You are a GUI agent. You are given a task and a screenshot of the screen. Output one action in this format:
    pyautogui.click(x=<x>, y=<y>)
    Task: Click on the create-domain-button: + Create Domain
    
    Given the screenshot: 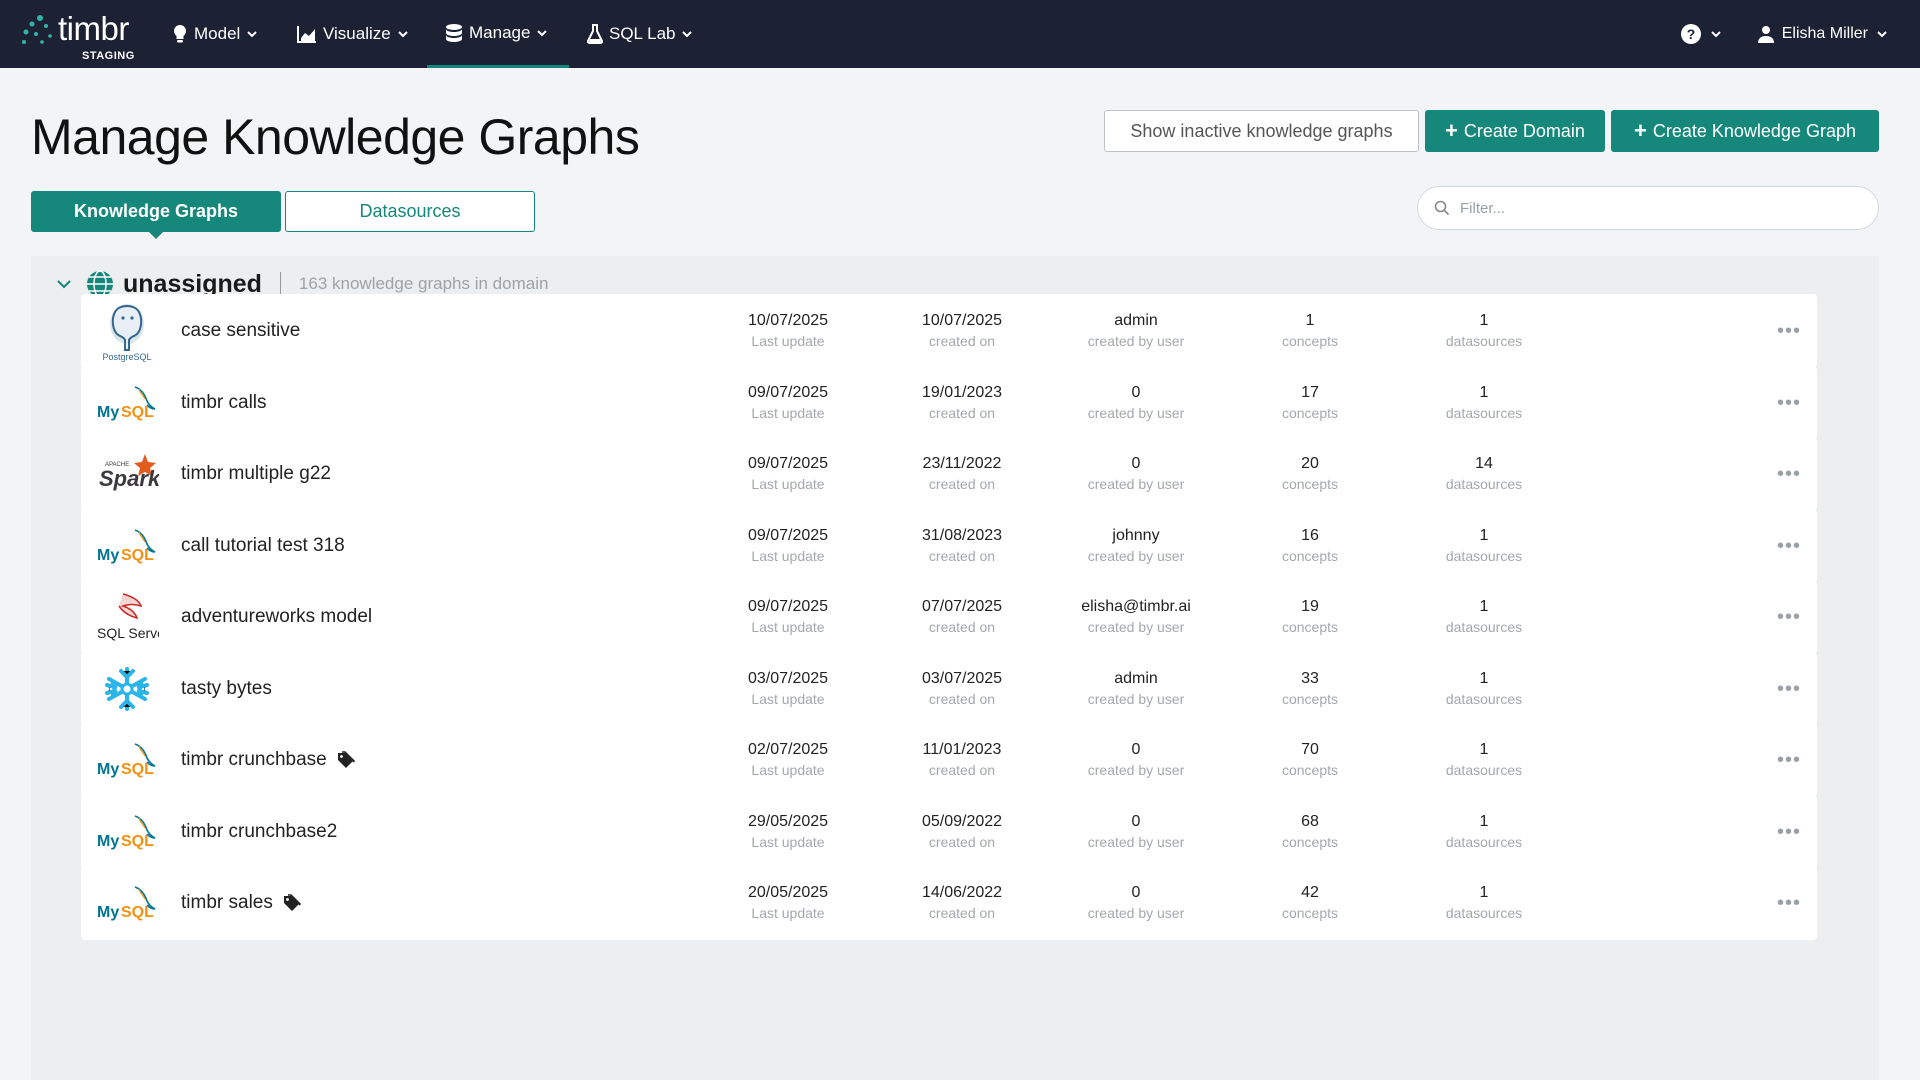 What is the action you would take?
    pyautogui.click(x=1515, y=131)
    